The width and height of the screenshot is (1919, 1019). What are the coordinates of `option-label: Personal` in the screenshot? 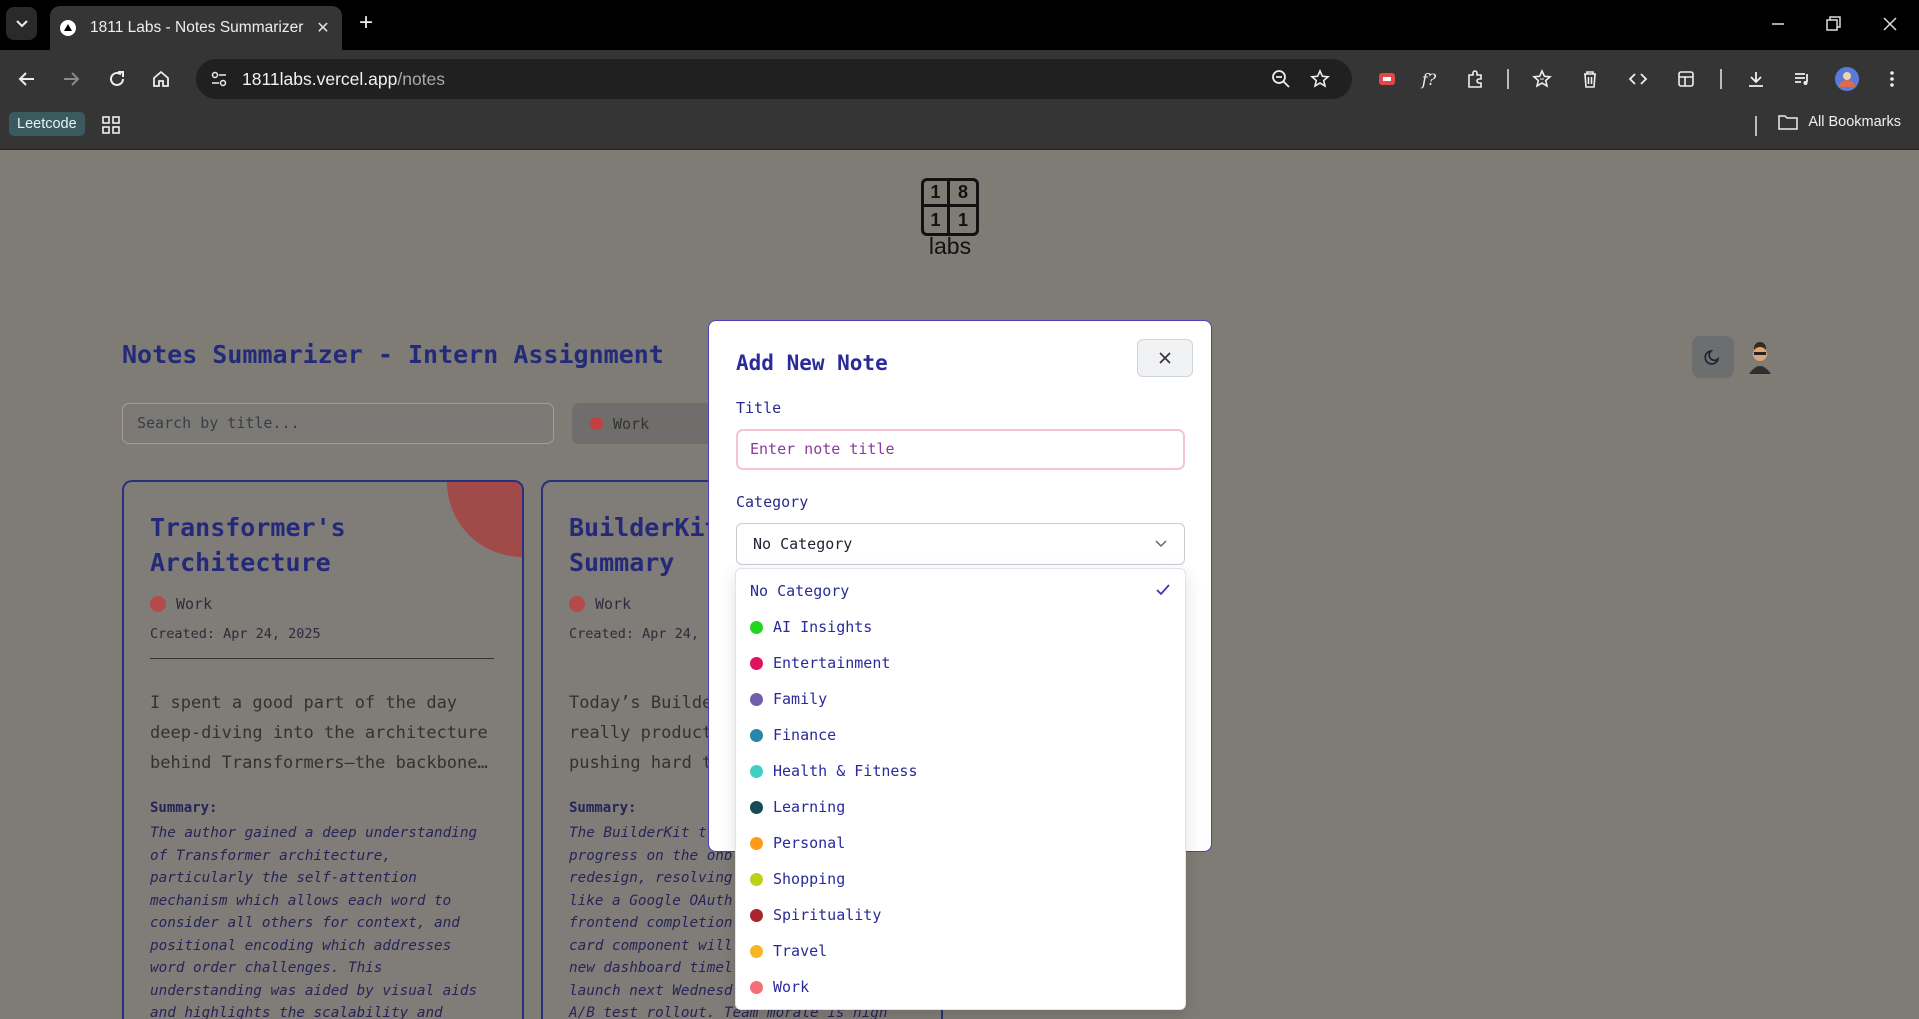 It's located at (809, 843).